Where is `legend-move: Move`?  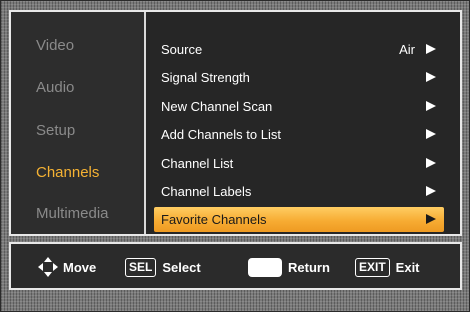
legend-move: Move is located at coordinates (66, 267).